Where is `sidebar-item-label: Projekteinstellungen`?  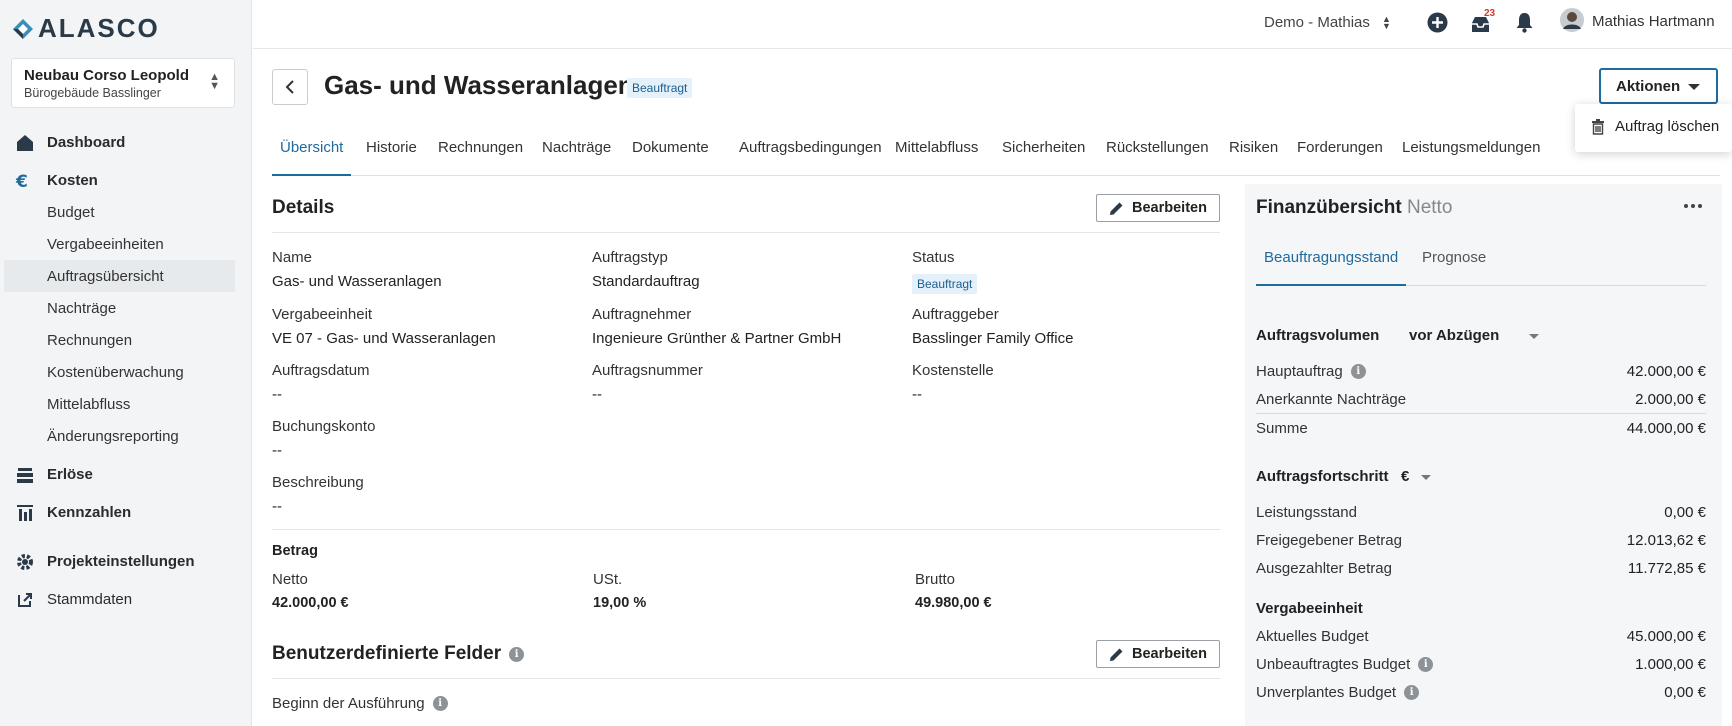
sidebar-item-label: Projekteinstellungen is located at coordinates (121, 561).